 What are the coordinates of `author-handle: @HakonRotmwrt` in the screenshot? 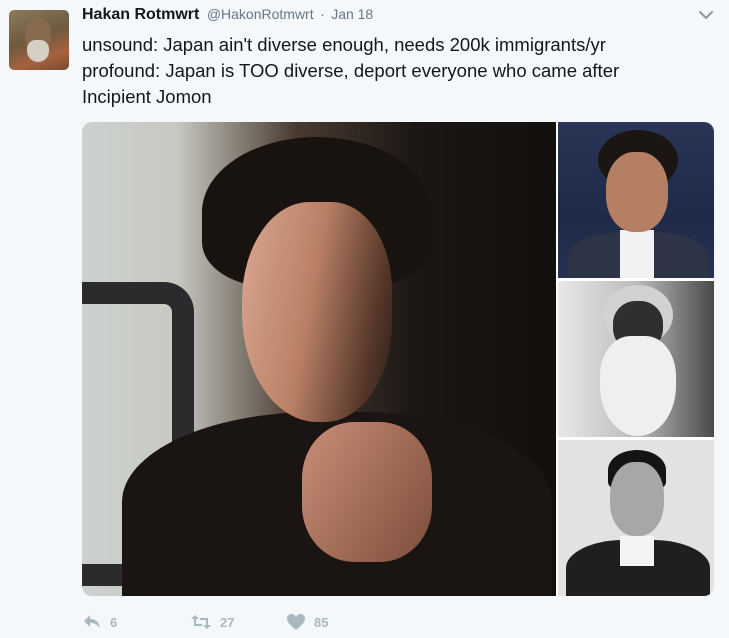 It's located at (260, 14).